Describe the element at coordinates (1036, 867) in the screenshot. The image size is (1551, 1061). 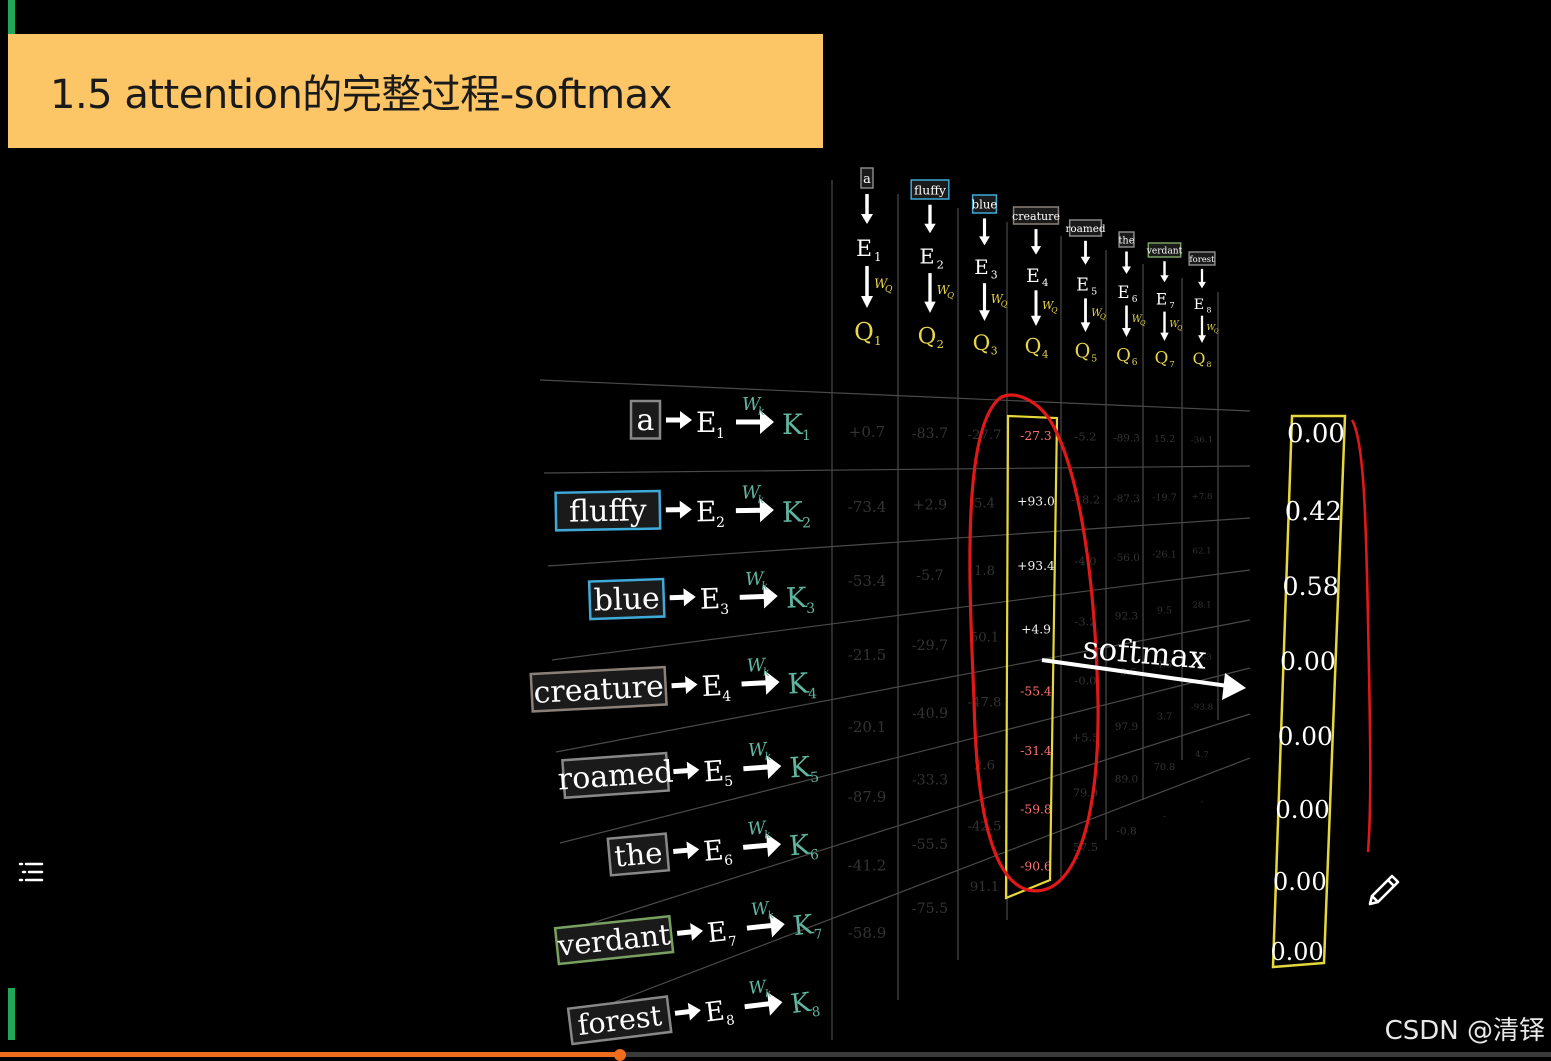
I see `score-cell: -90.6` at that location.